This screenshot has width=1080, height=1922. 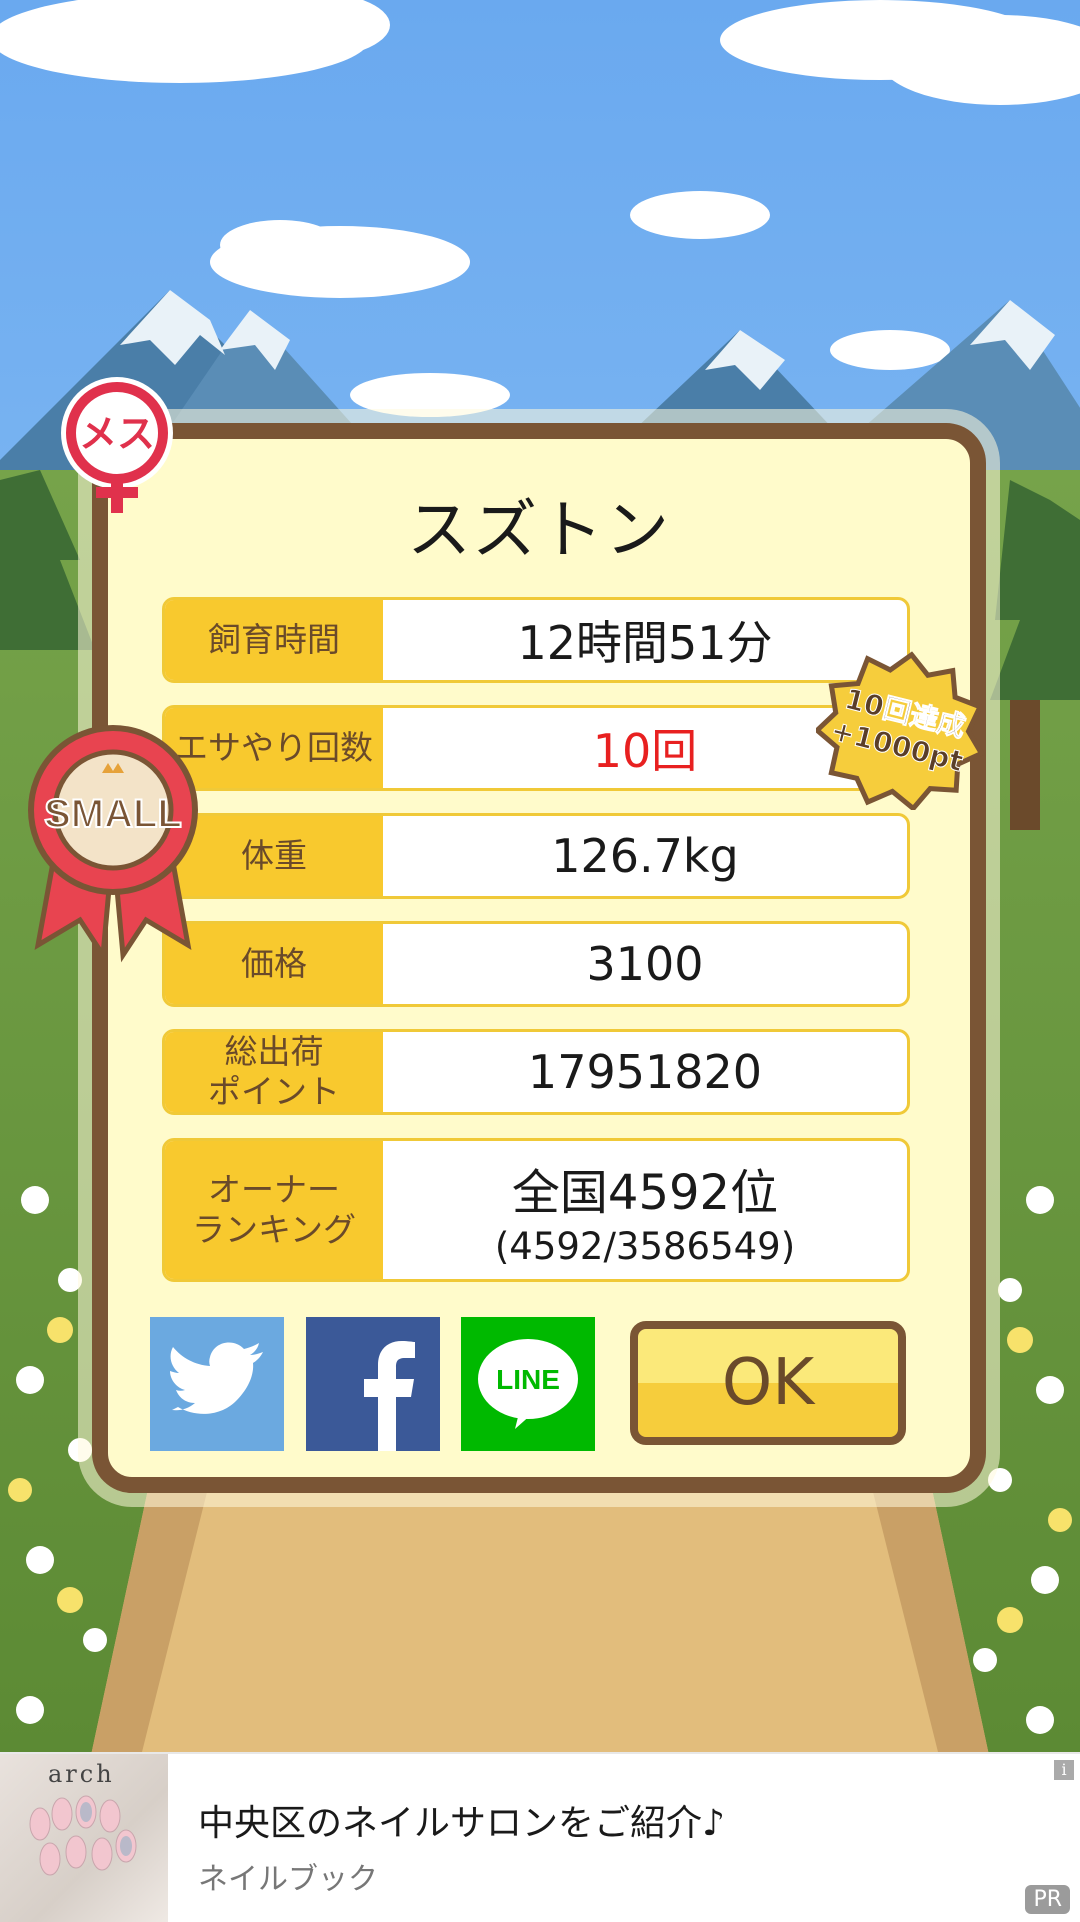 I want to click on row-label: オーナー ランキング, so click(x=274, y=1210).